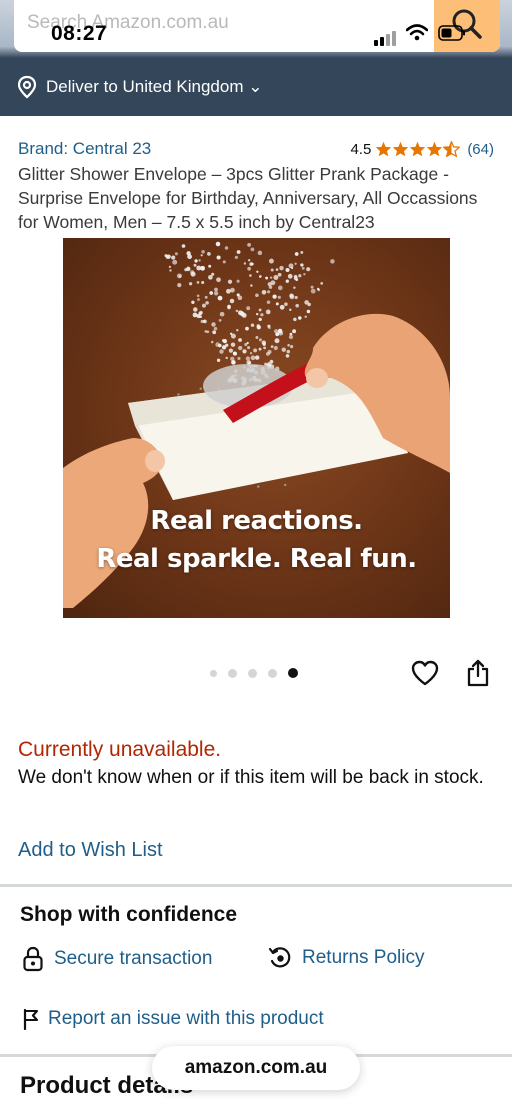 The image size is (512, 1108). I want to click on battery-icon, so click(452, 35).